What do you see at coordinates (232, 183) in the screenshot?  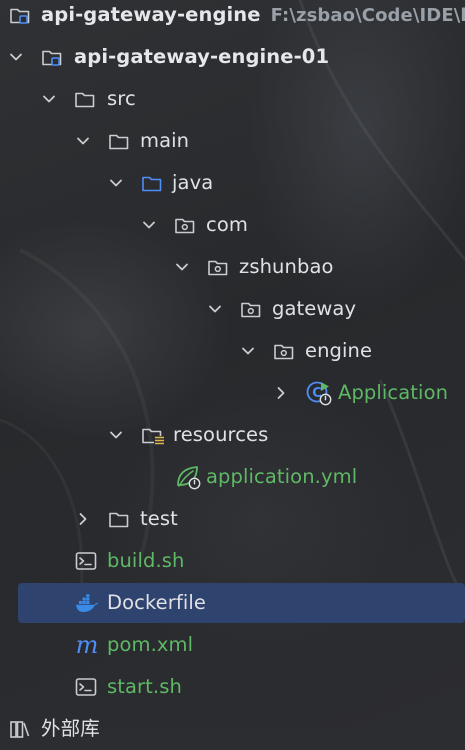 I see `tree-row-java: java` at bounding box center [232, 183].